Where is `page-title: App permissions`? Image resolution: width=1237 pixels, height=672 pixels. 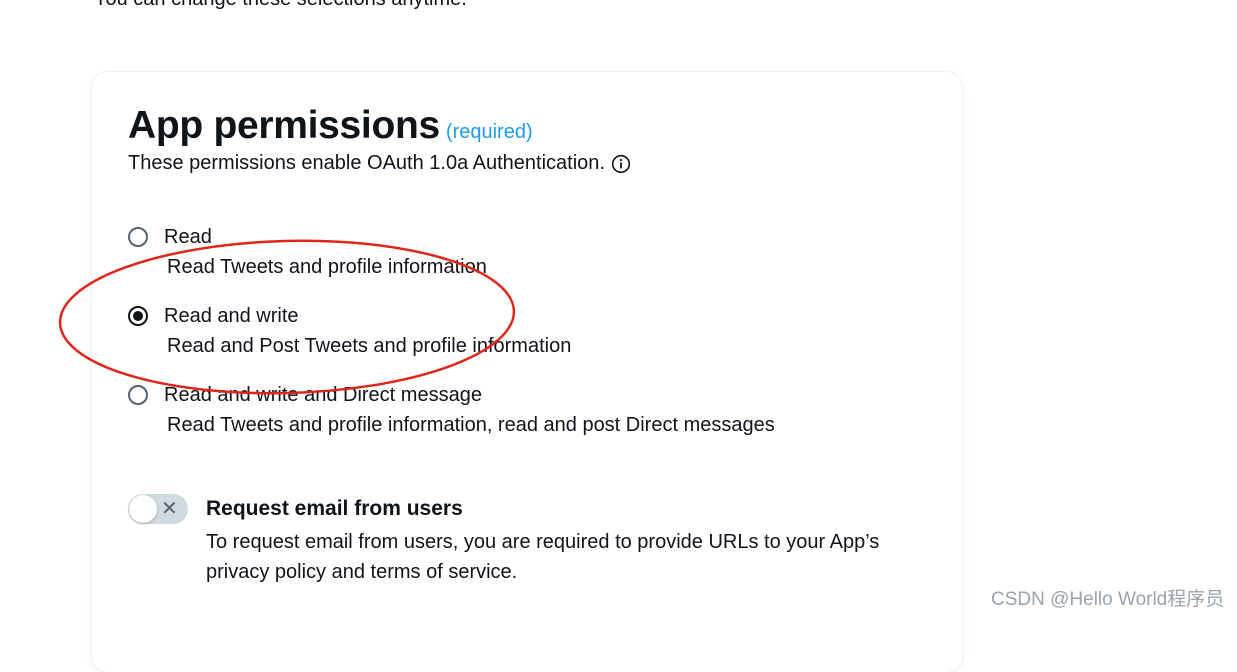 page-title: App permissions is located at coordinates (284, 125).